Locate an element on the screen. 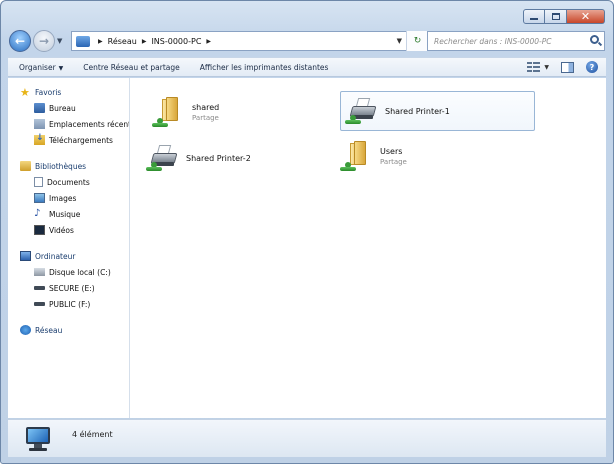  libraries-label: Bibliothèques is located at coordinates (61, 166).